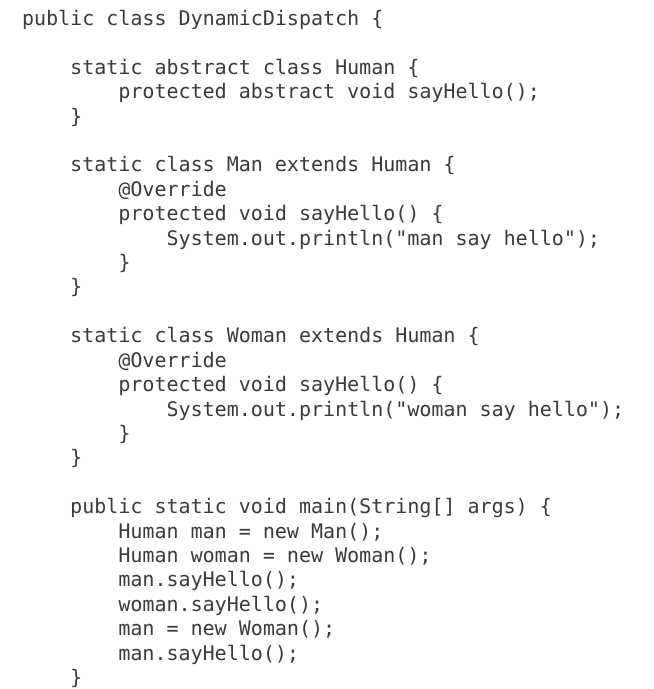  I want to click on code-line: public class DynamicDispatch {, so click(203, 18).